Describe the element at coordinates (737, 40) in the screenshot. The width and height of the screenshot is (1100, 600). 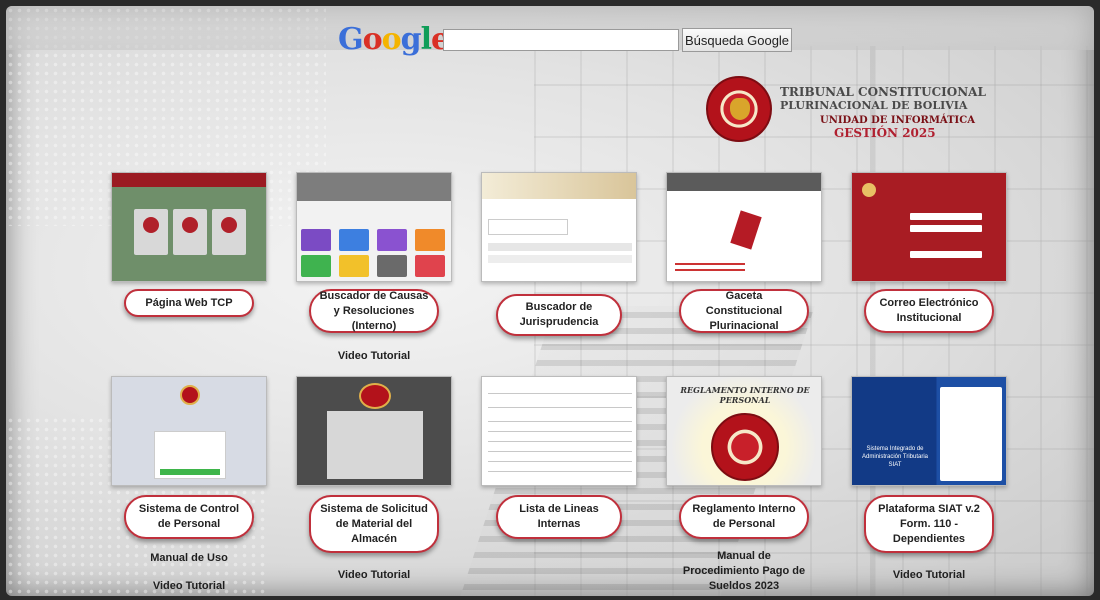
I see `google-search-button: Búsqueda Google` at that location.